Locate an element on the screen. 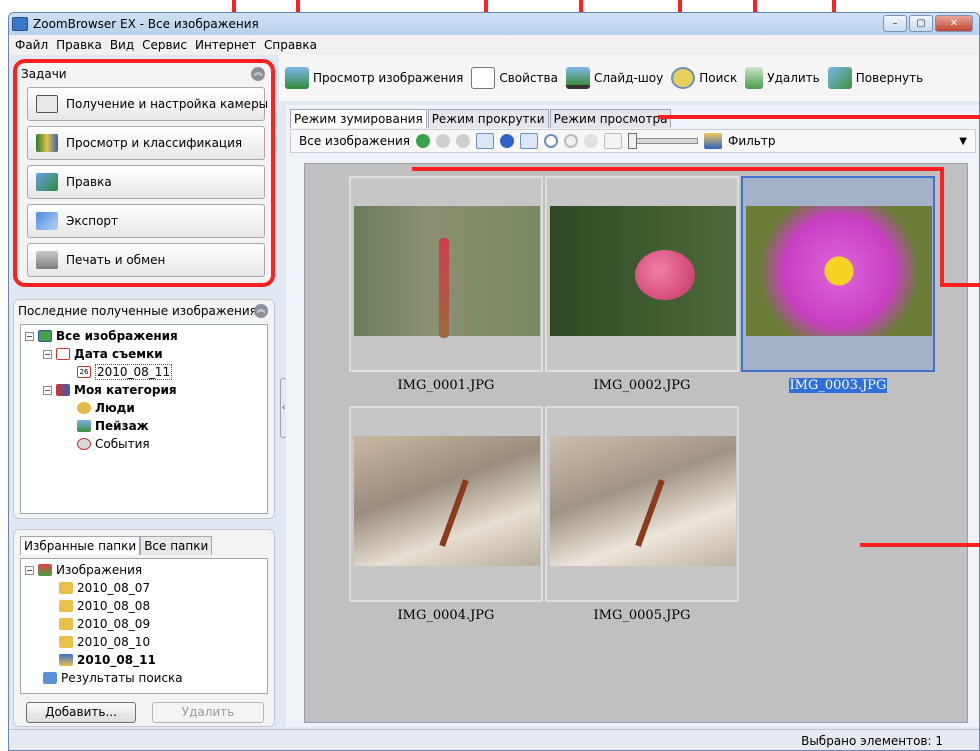 The height and width of the screenshot is (751, 980). rotate-icon is located at coordinates (839, 78).